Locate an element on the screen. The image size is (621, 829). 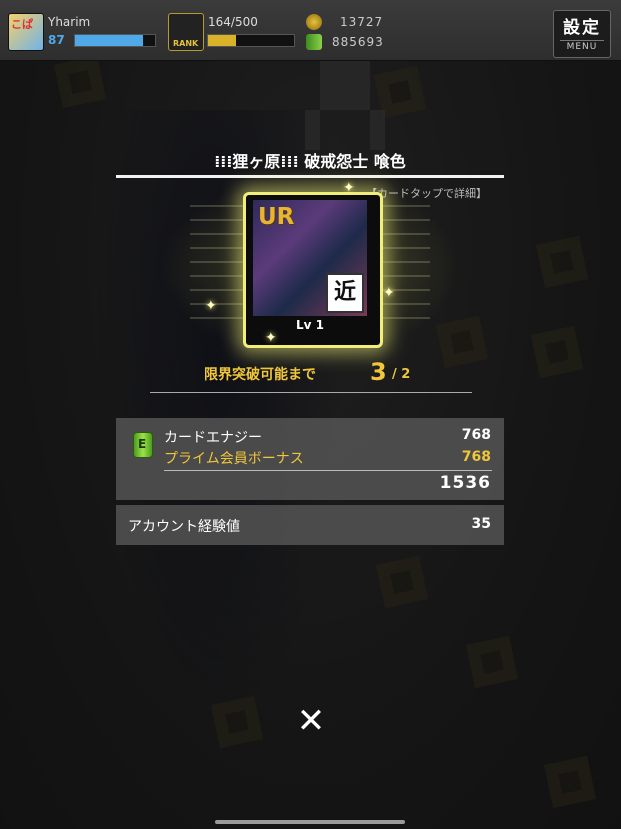
stamina-bar is located at coordinates (251, 40).